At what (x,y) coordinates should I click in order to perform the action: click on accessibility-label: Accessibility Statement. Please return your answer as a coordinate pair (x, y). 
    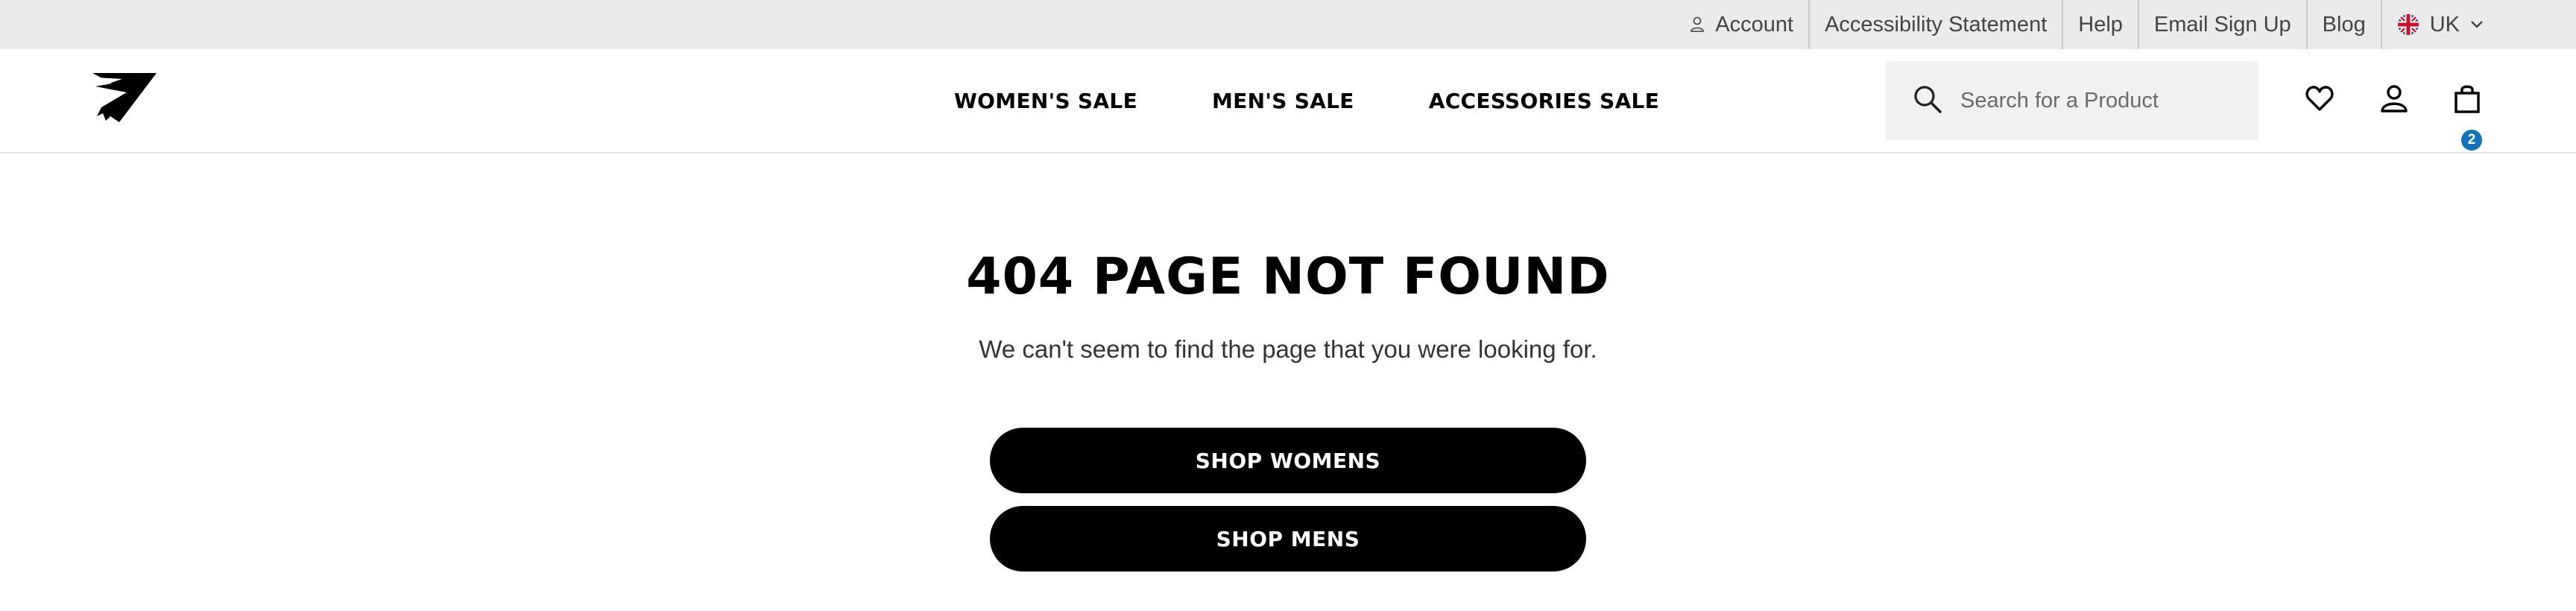
    Looking at the image, I should click on (1936, 24).